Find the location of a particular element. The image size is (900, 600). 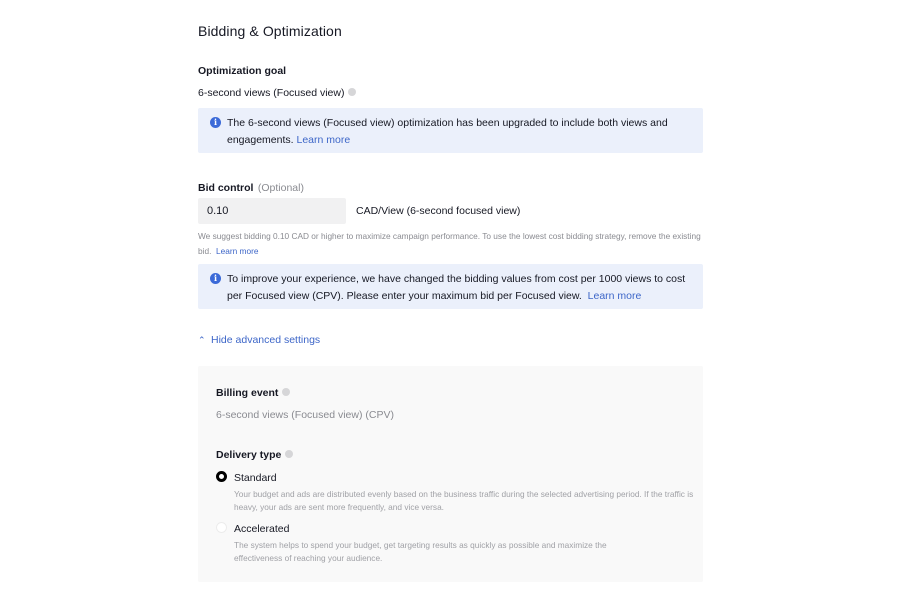

optimization-goal-label: Optimization goal is located at coordinates (242, 71).